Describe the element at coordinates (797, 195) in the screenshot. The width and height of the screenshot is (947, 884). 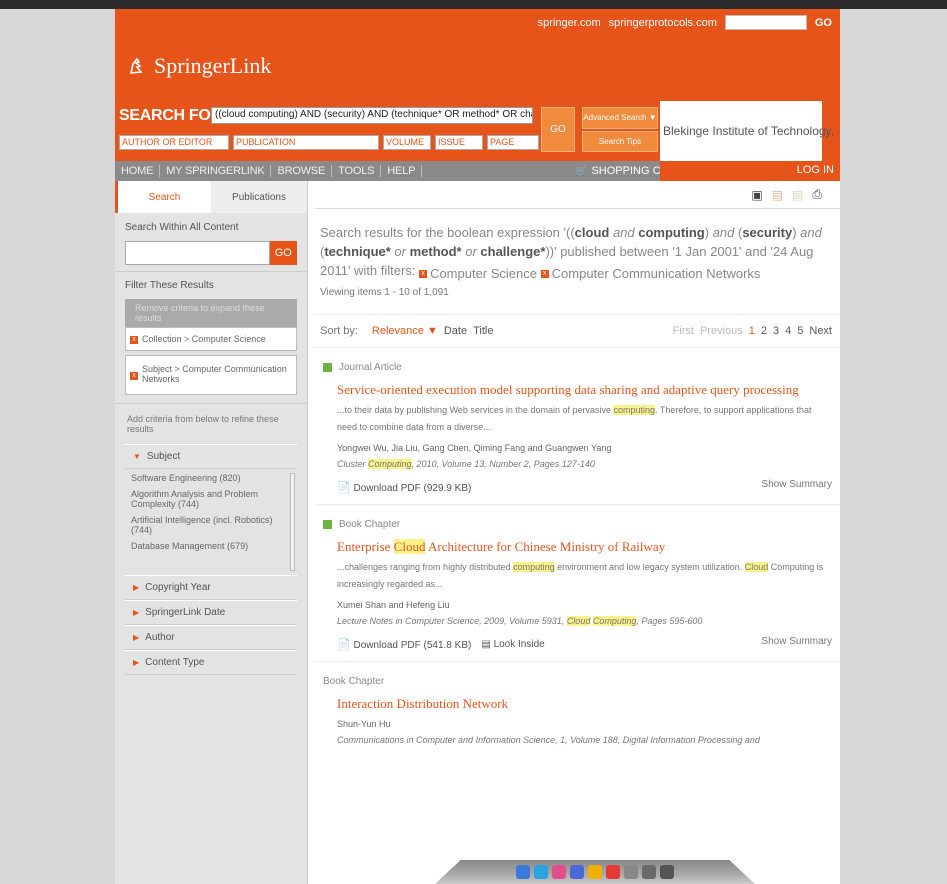
I see `csv-export-icon: ▤` at that location.